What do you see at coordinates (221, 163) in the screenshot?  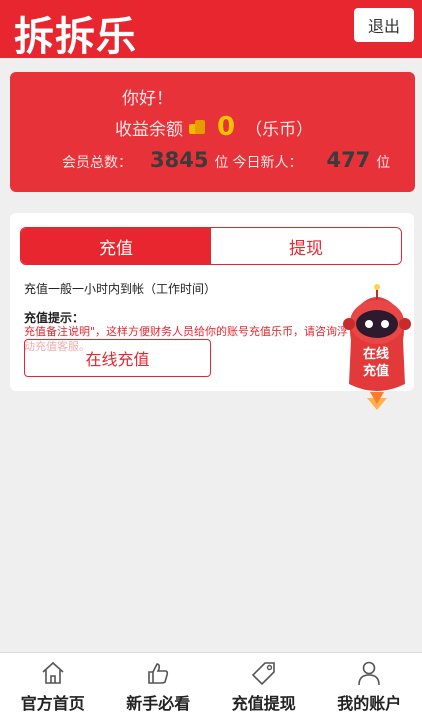 I see `members-unit: 位` at bounding box center [221, 163].